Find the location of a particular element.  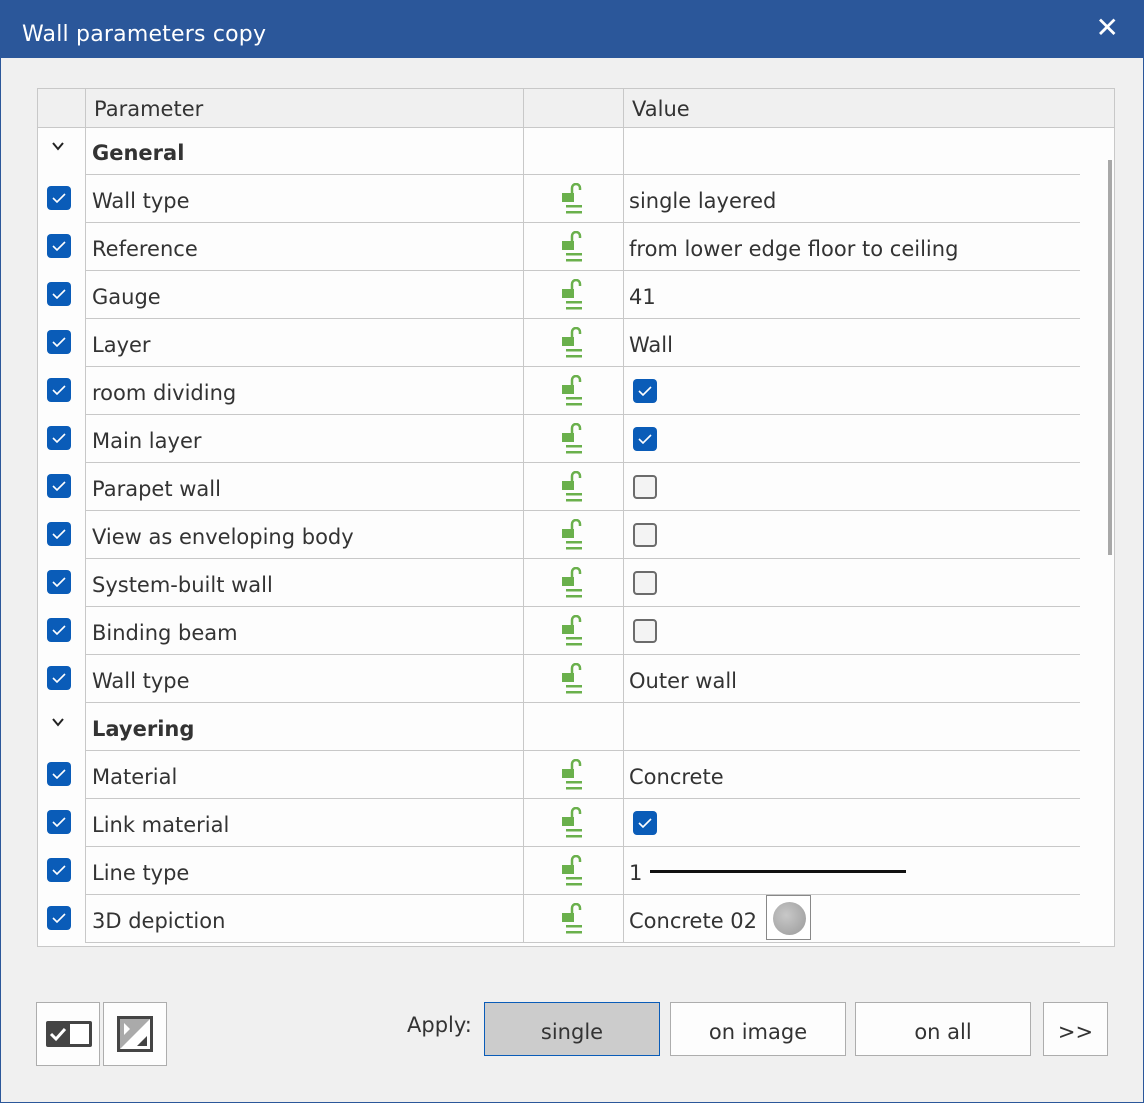

parameter-row: Parapet wall is located at coordinates (559, 487).